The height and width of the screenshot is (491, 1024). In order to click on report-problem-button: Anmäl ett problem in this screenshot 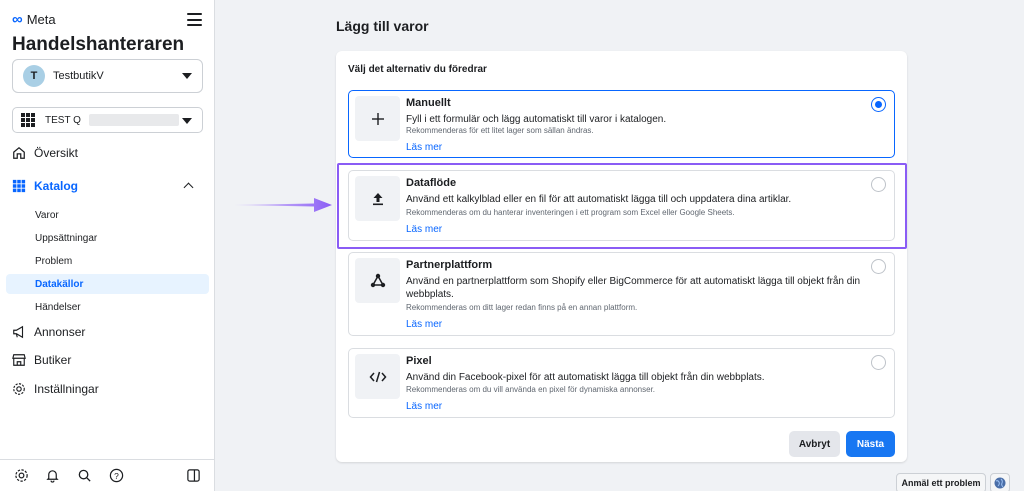, I will do `click(941, 482)`.